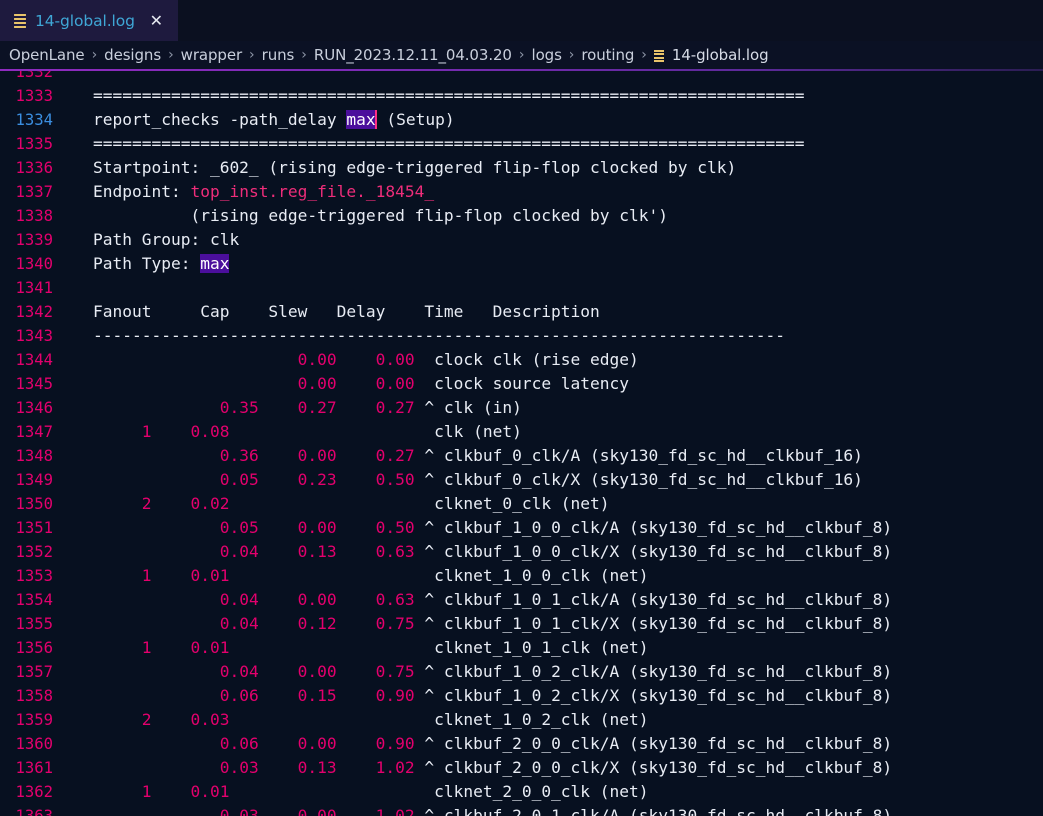 This screenshot has height=816, width=1043. Describe the element at coordinates (521, 504) in the screenshot. I see `code-line: 1350 2 0.02 clknet_0_clk (net)` at that location.